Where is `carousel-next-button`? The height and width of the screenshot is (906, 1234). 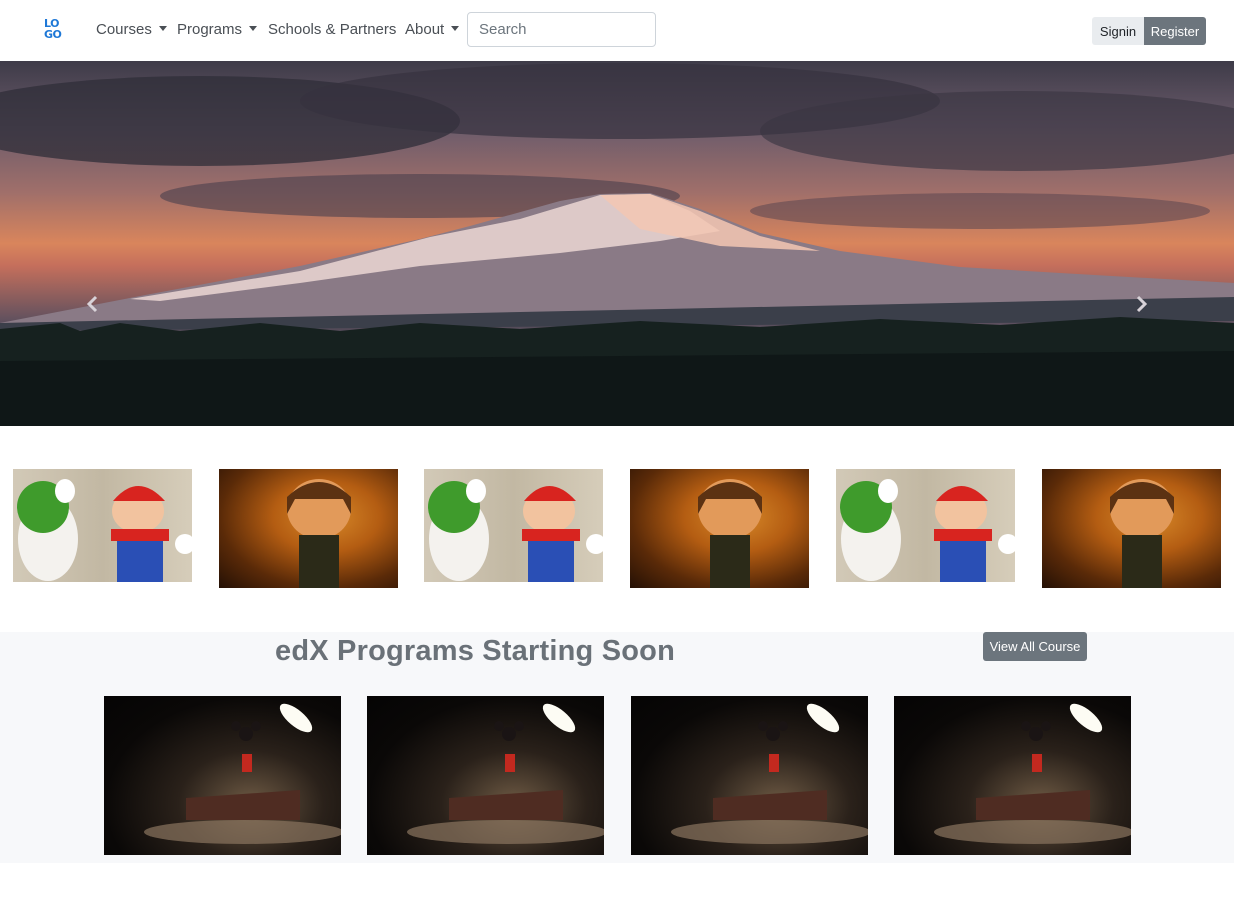
carousel-next-button is located at coordinates (1146, 304).